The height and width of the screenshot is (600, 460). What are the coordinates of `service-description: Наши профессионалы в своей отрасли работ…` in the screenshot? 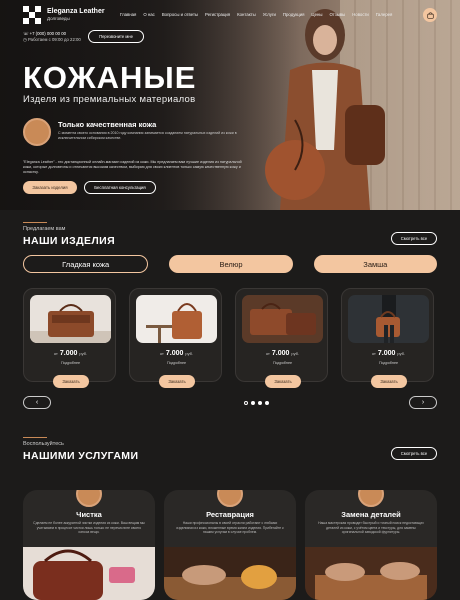 It's located at (230, 528).